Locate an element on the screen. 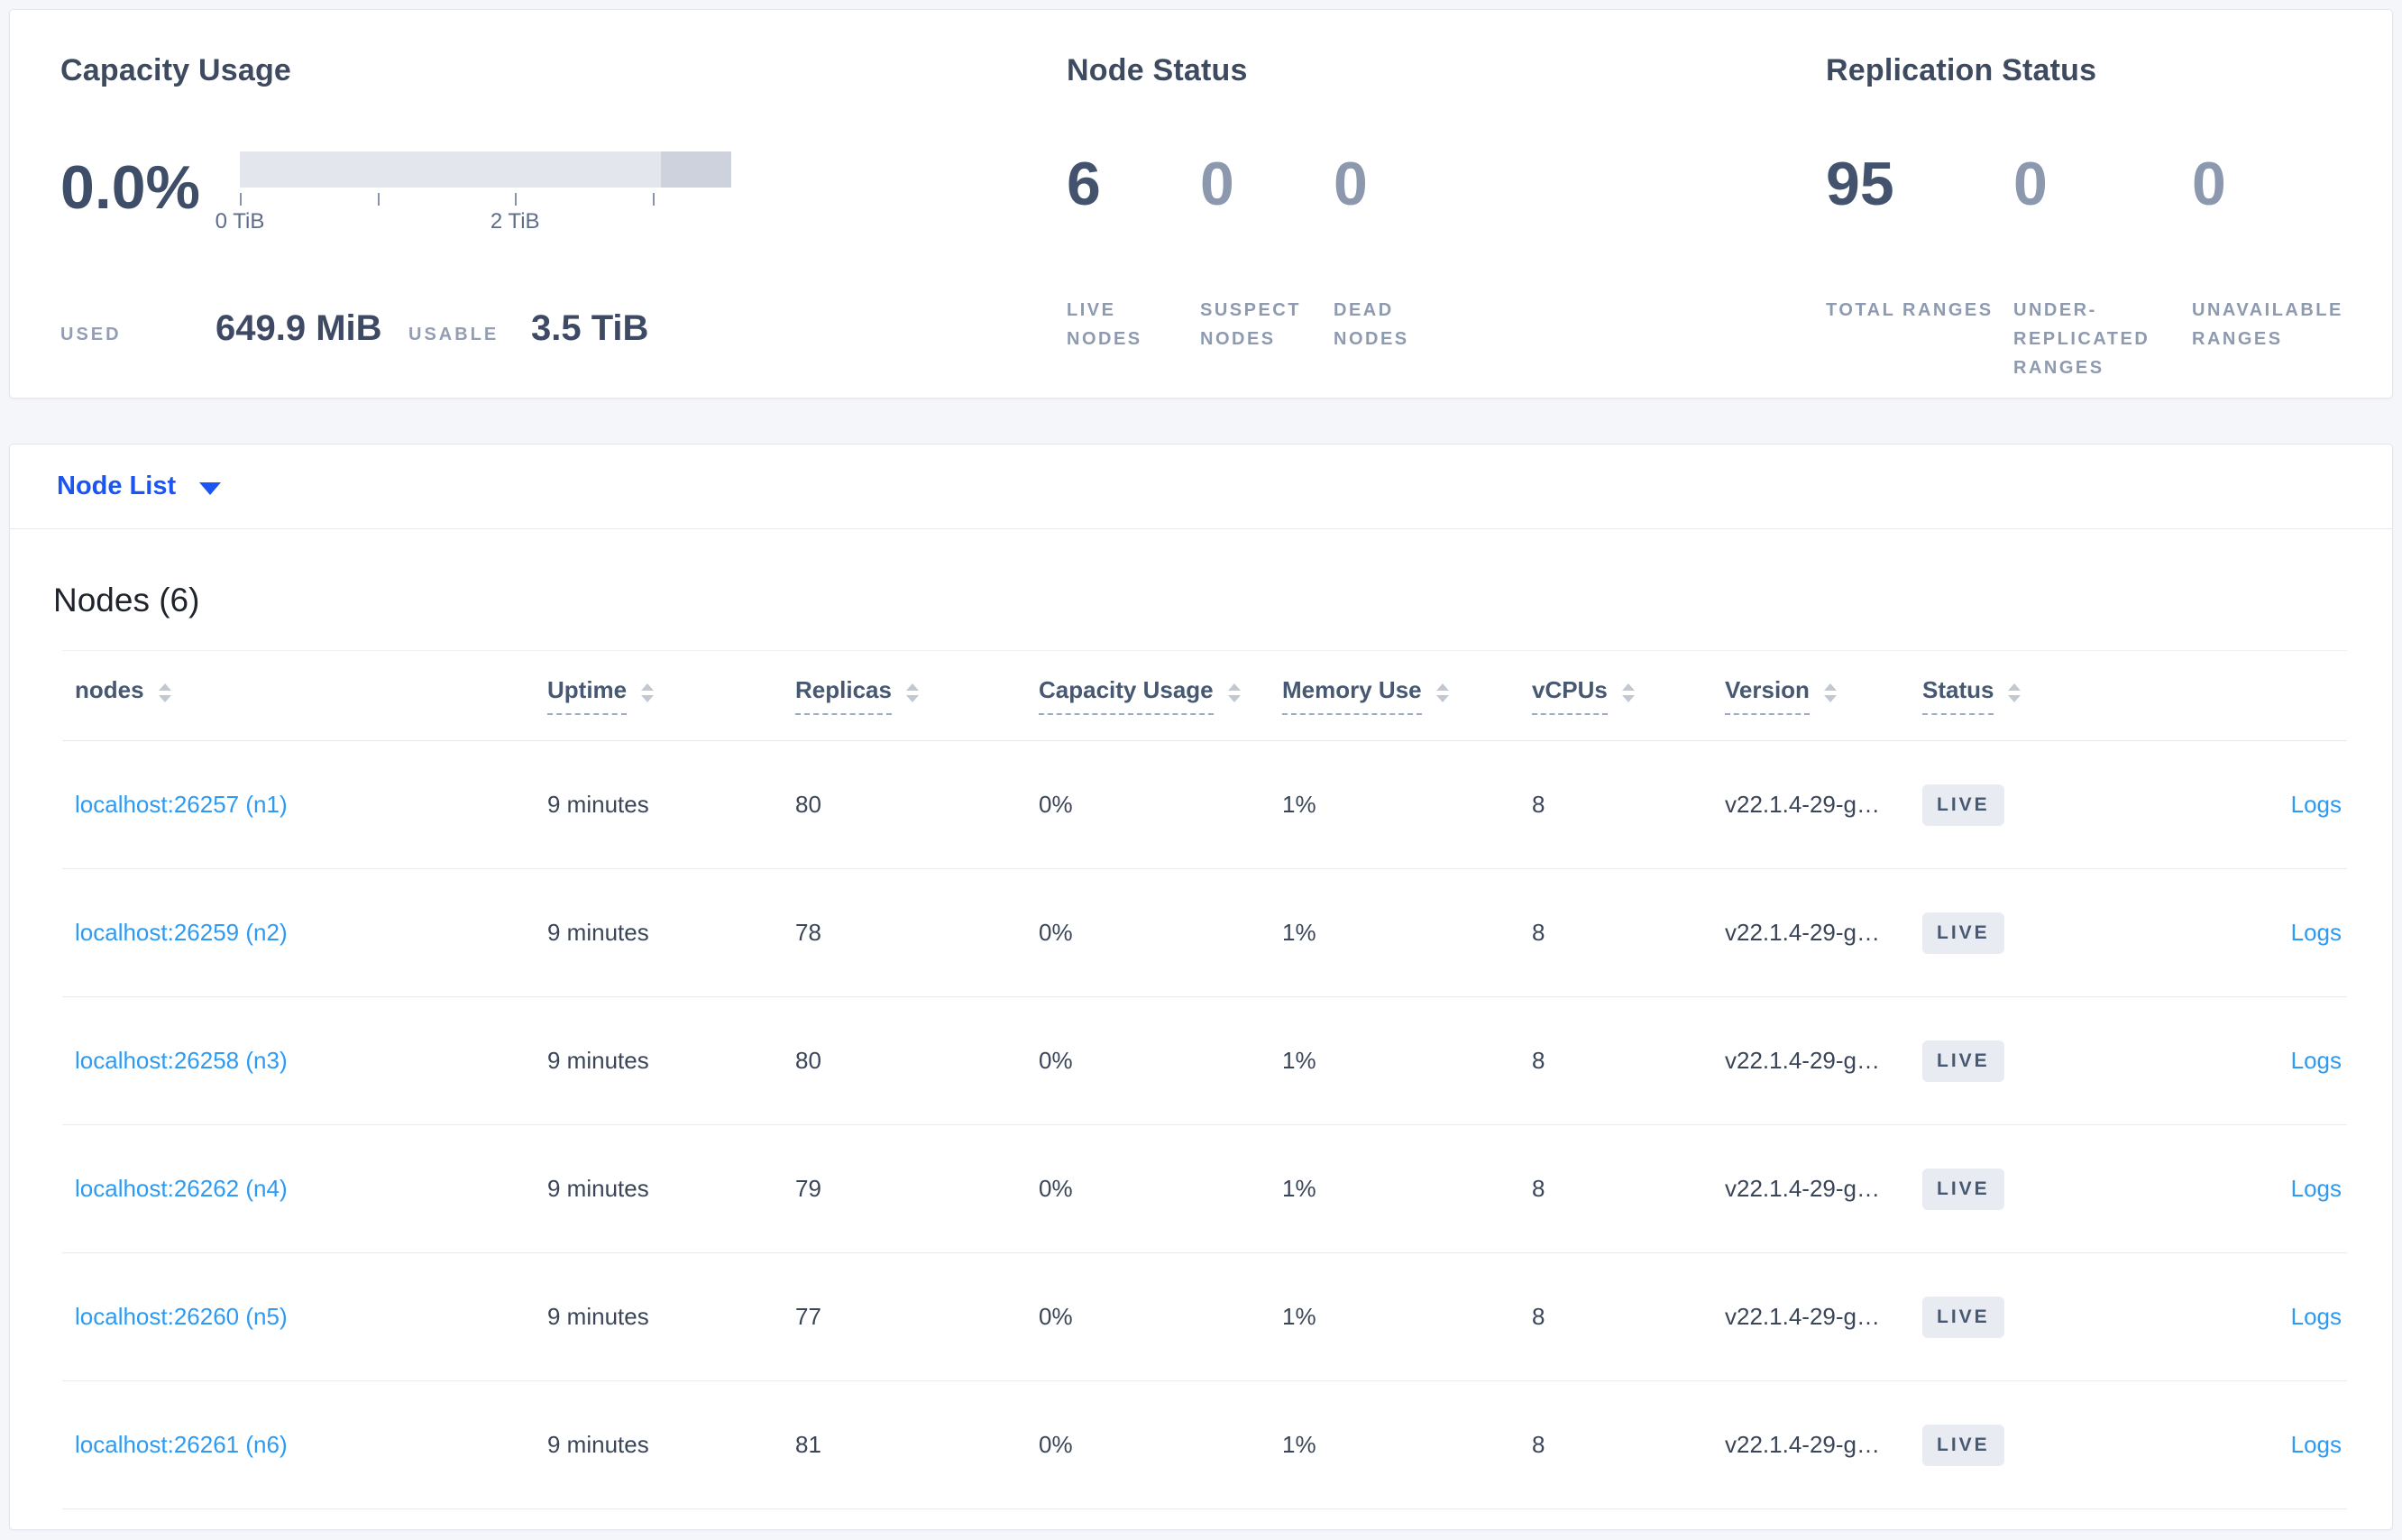 This screenshot has height=1540, width=2402. usable-value: 3.5 TiB is located at coordinates (590, 328).